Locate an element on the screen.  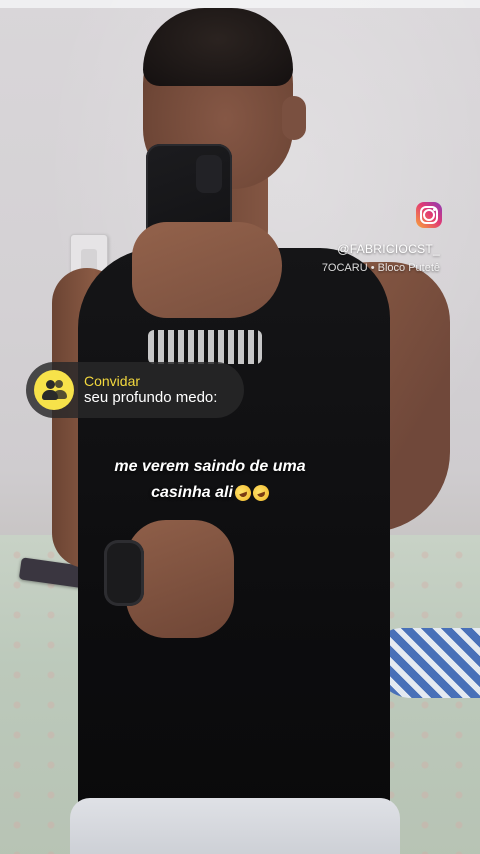
story-caption: me verem saindo de uma casinha ali is located at coordinates (210, 480).